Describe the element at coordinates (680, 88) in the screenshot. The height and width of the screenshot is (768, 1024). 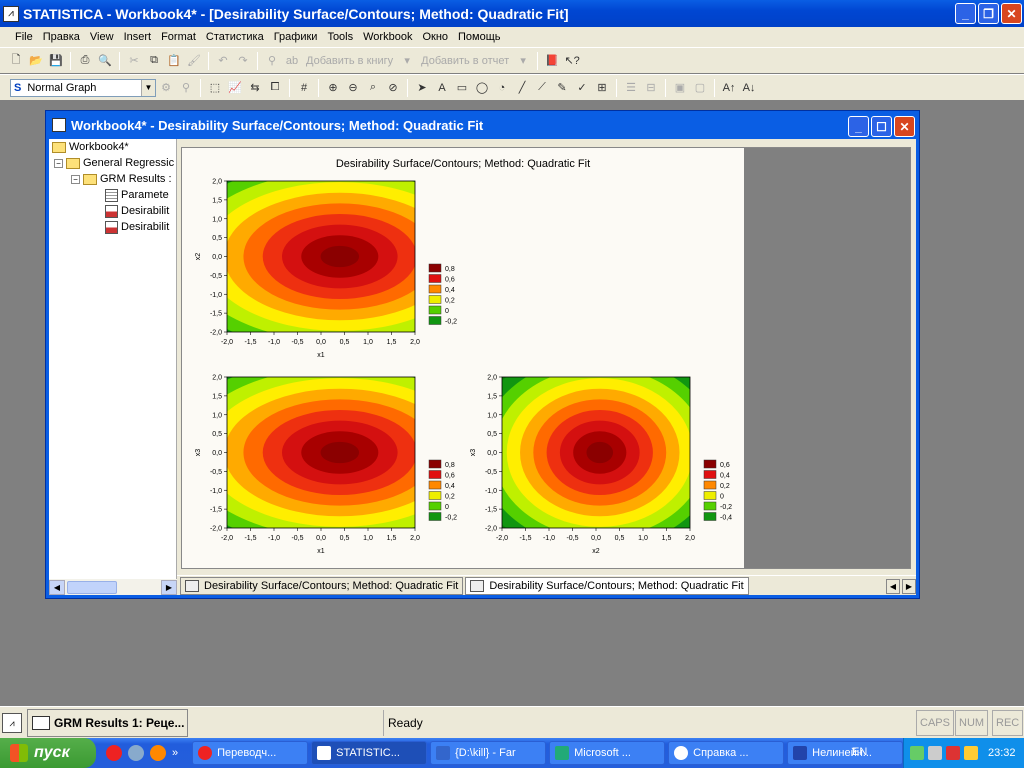
I see `bring-front-icon: ▣` at that location.